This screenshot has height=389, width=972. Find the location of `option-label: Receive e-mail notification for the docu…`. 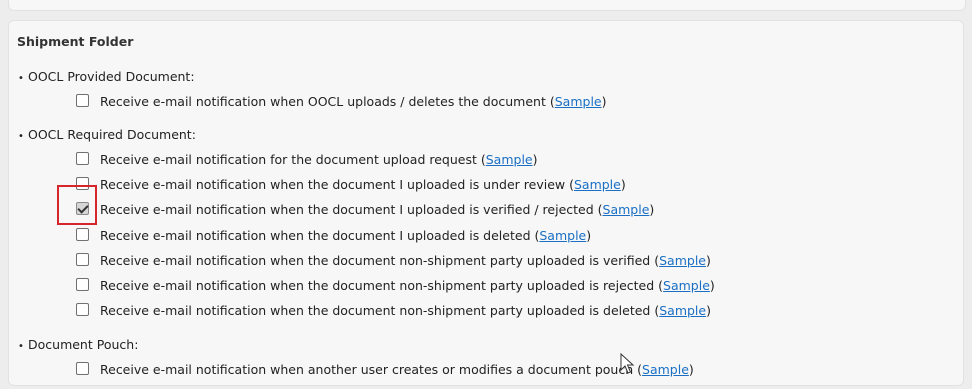

option-label: Receive e-mail notification for the docu… is located at coordinates (288, 159).